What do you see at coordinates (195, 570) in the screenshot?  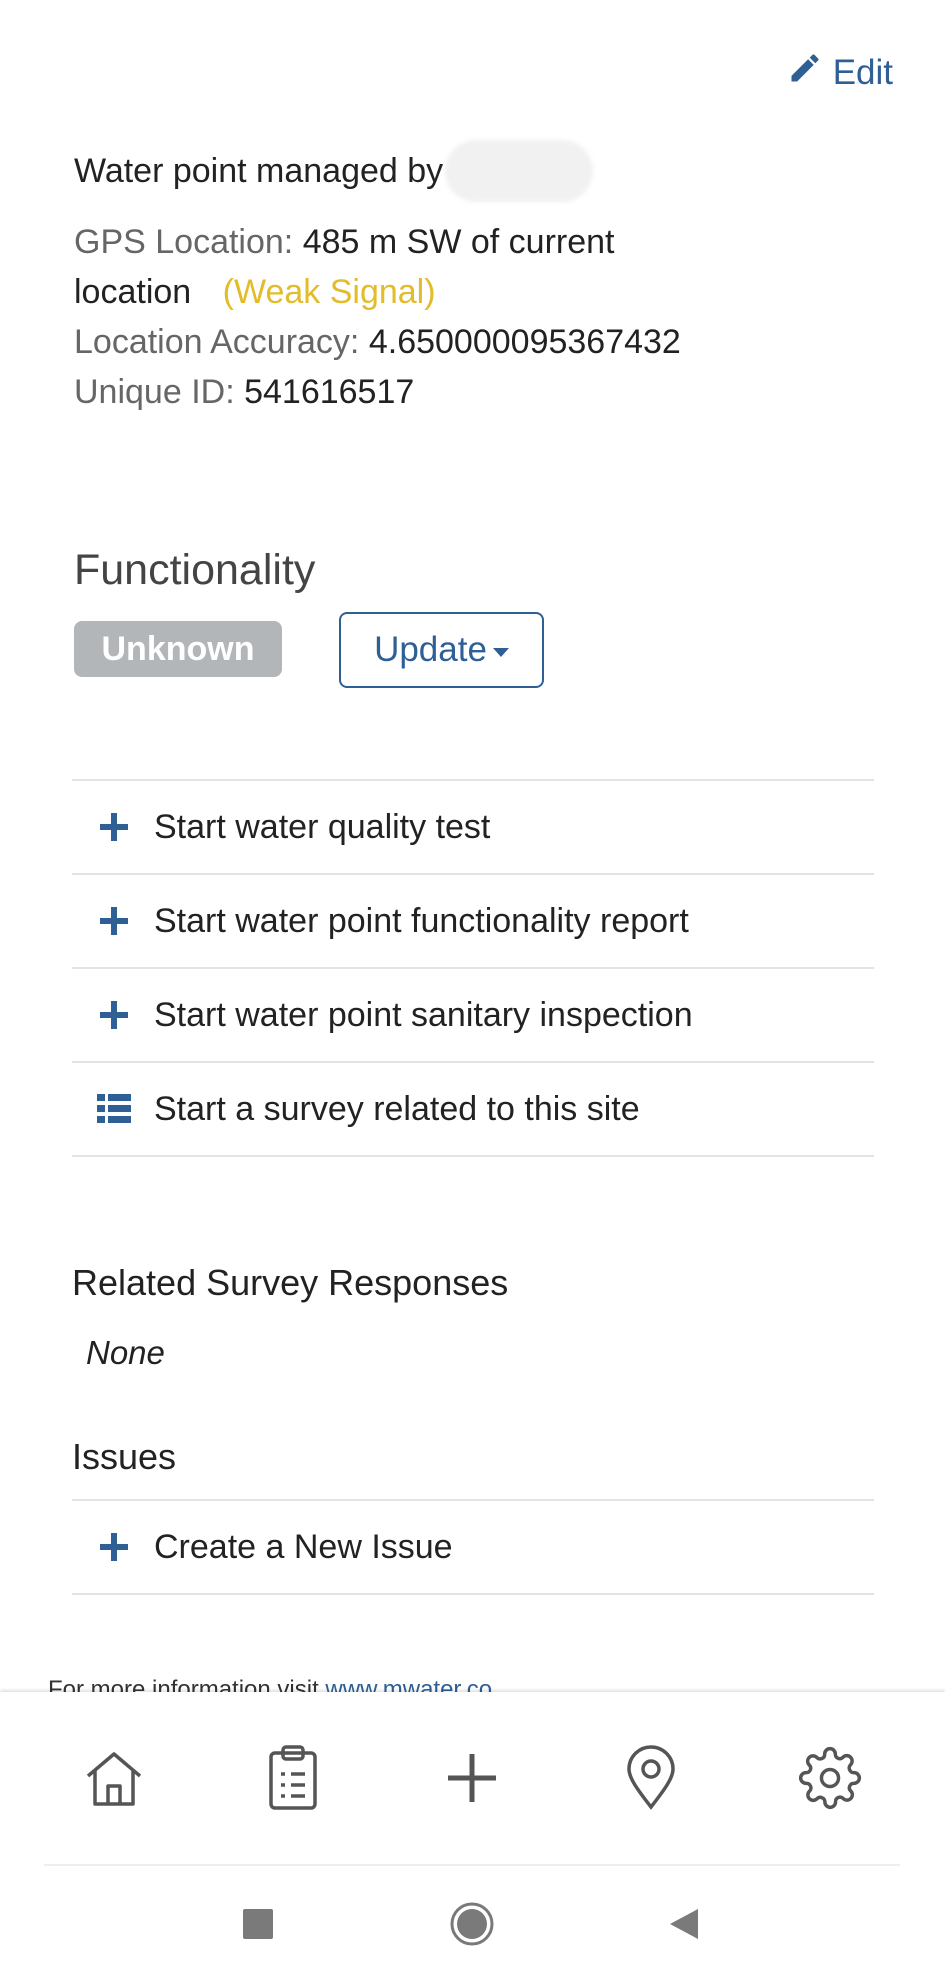 I see `functionality-title: Functionality` at bounding box center [195, 570].